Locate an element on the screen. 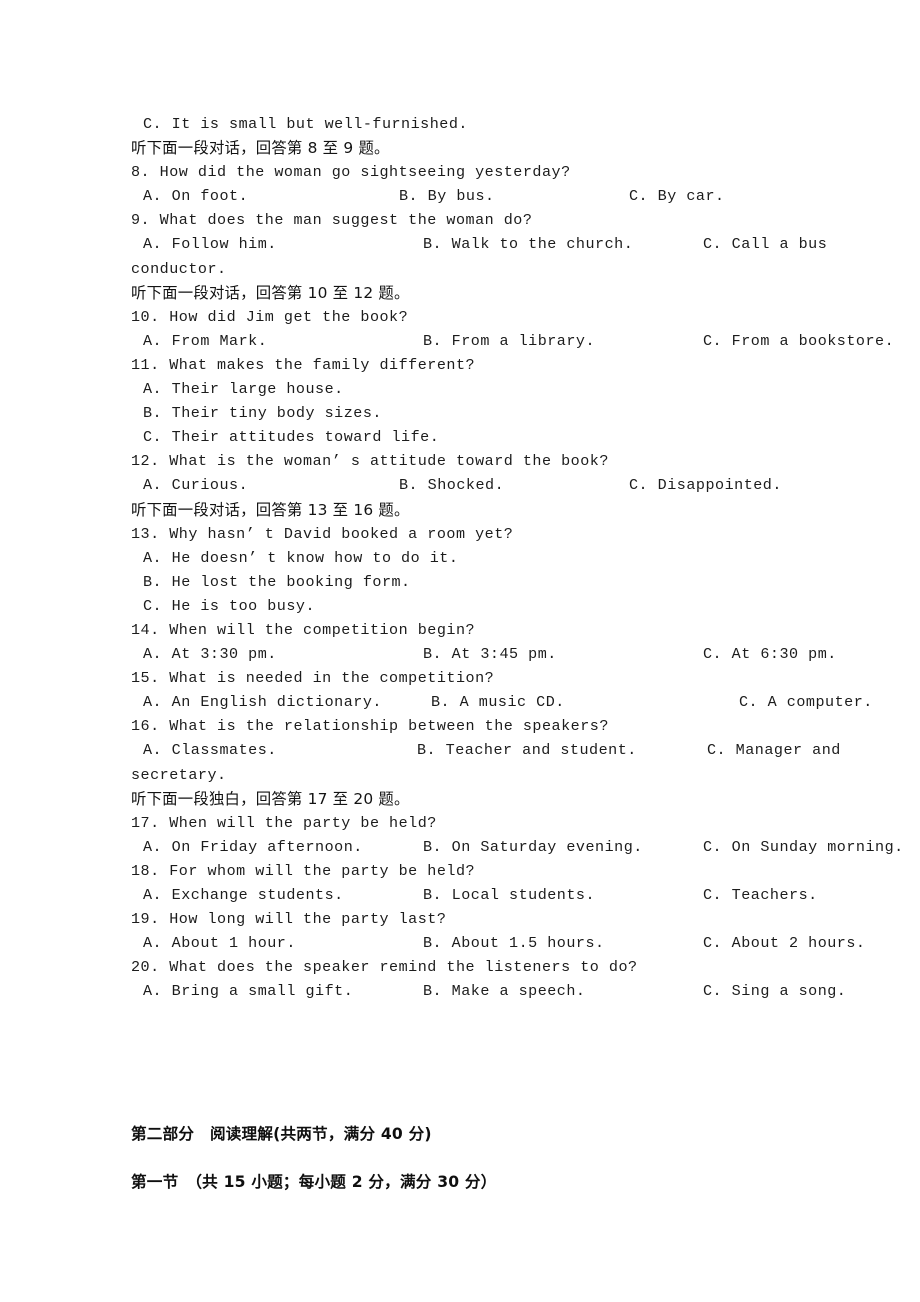 The width and height of the screenshot is (920, 1302). option-12-c: C. Disappointed. is located at coordinates (705, 485).